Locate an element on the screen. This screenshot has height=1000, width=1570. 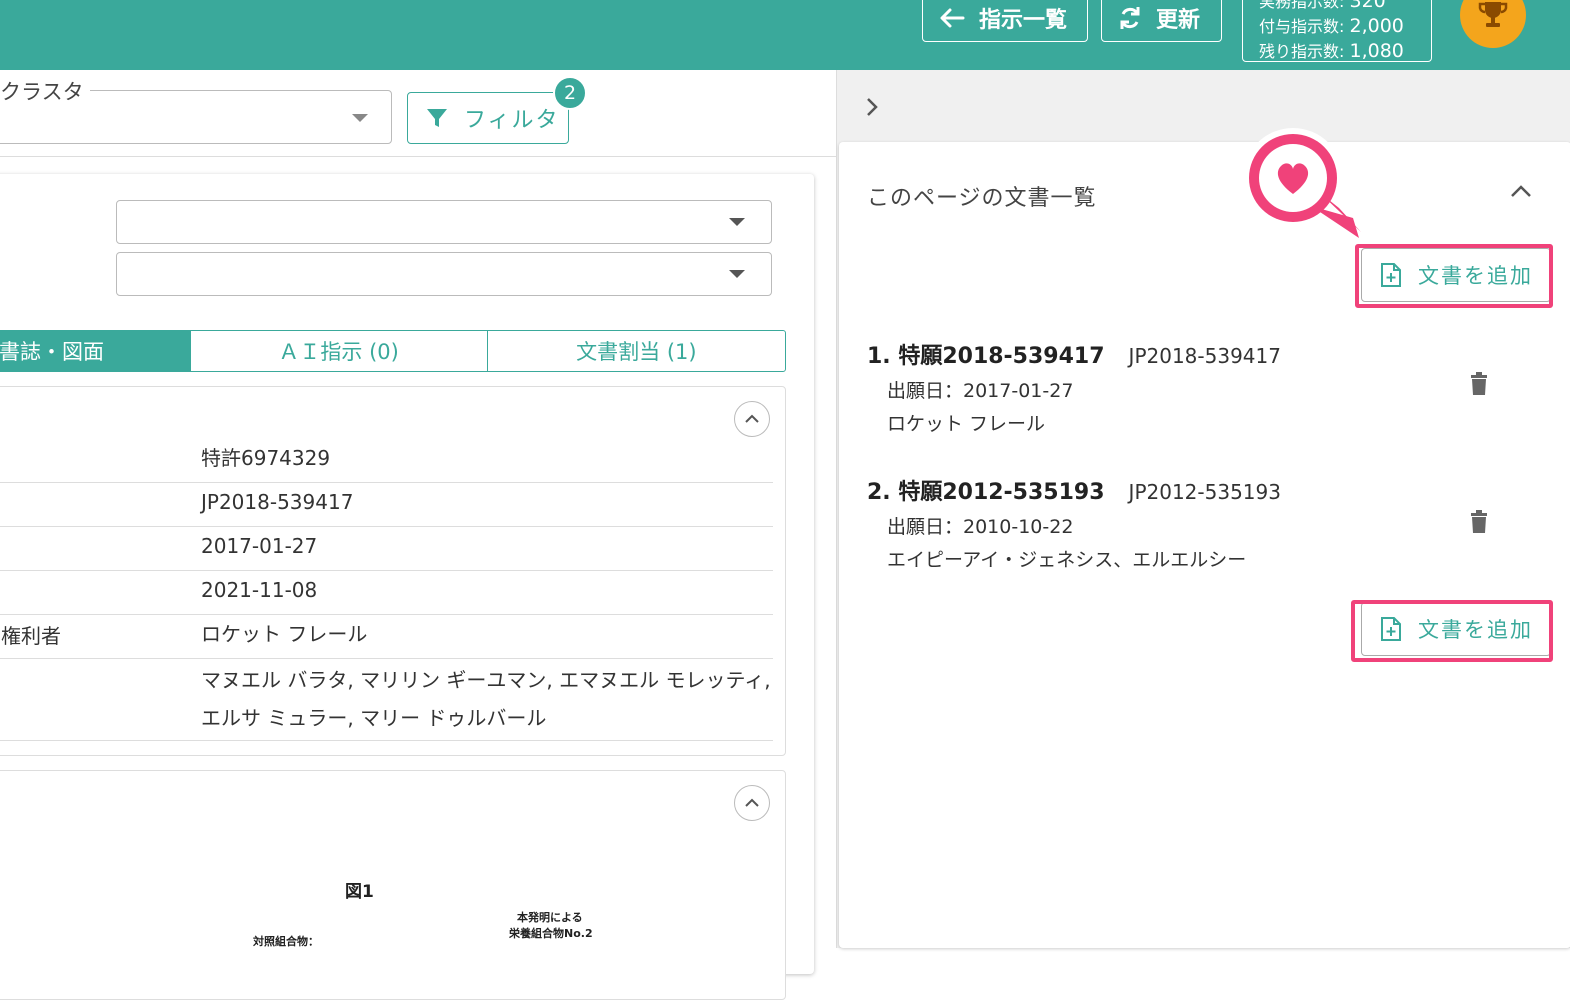
arrow-left-icon is located at coordinates (952, 18).